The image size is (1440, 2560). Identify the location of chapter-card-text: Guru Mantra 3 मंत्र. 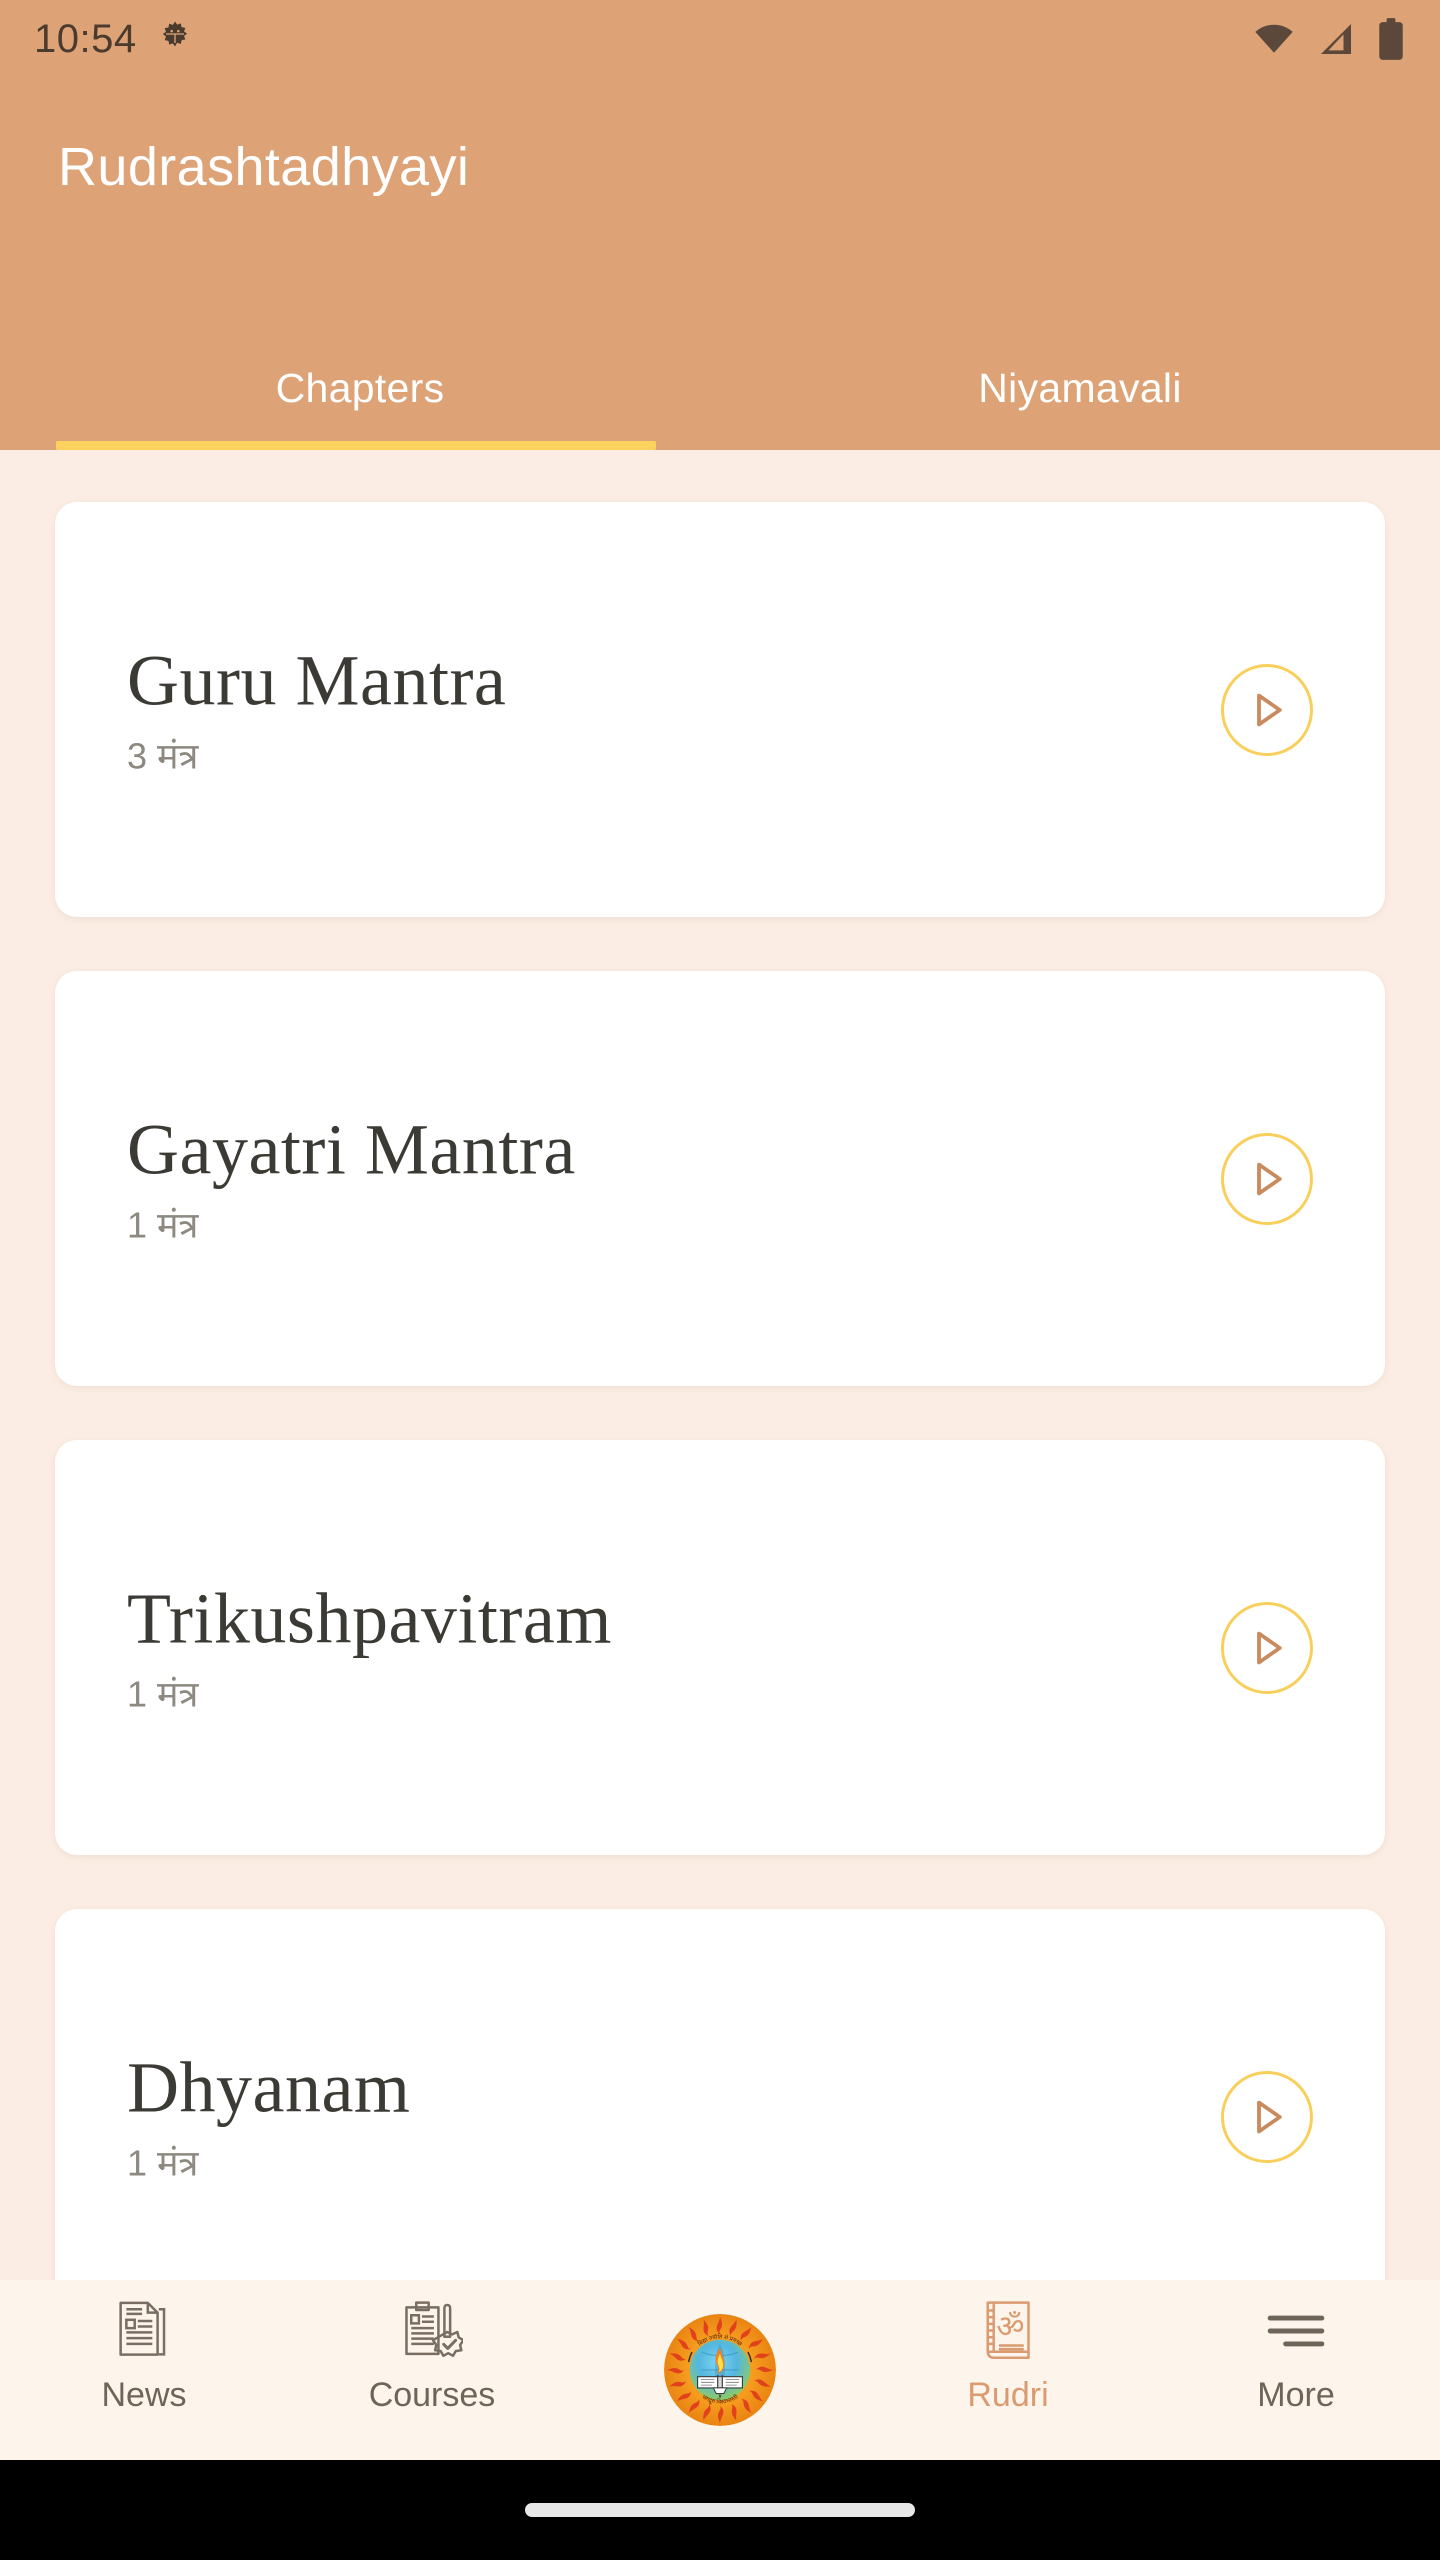
(317, 708).